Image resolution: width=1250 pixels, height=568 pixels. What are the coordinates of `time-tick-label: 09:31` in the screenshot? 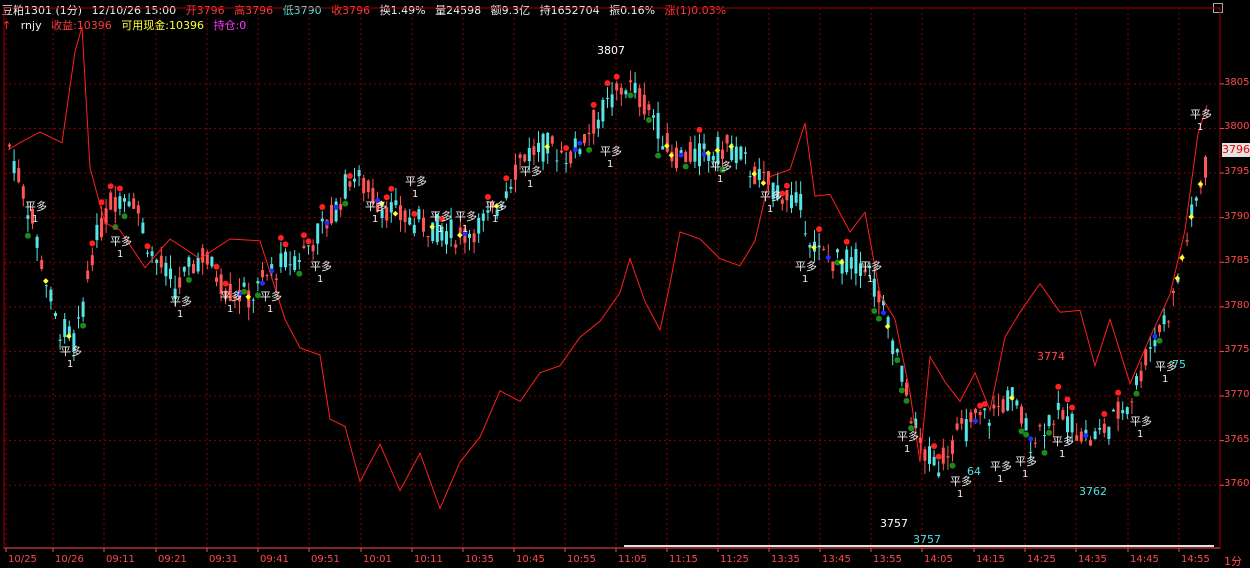 It's located at (223, 559).